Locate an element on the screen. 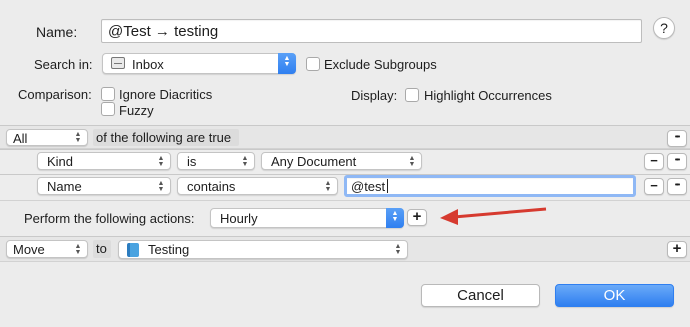  annotation-arrow is located at coordinates (493, 216).